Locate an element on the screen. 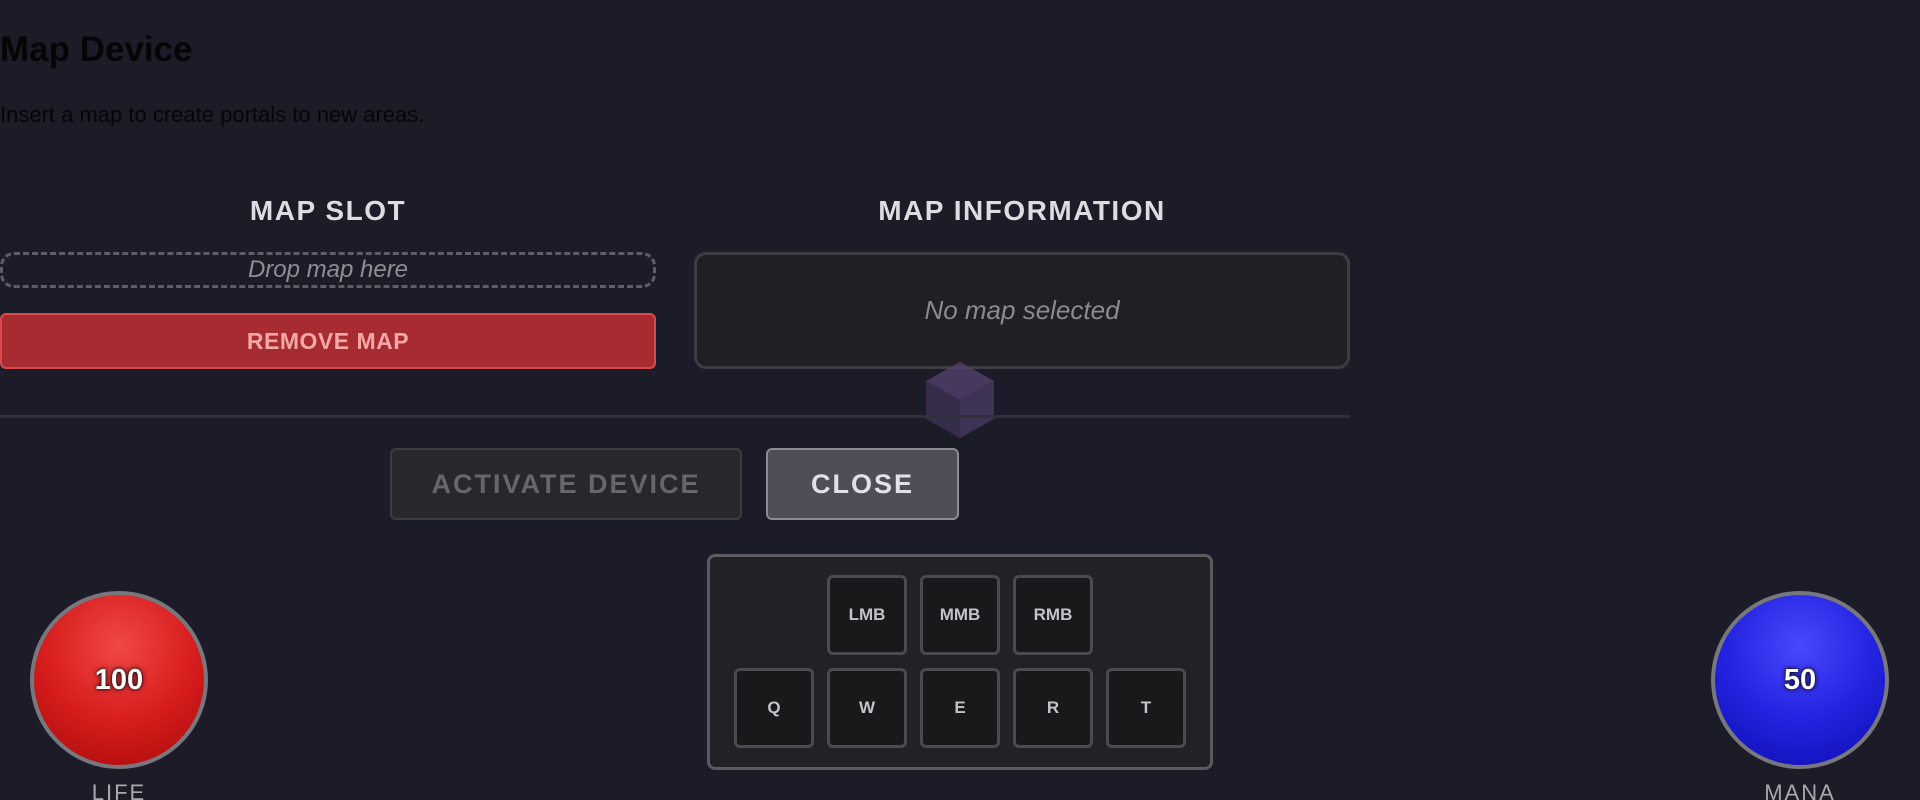  key-mmb: MMB is located at coordinates (960, 615).